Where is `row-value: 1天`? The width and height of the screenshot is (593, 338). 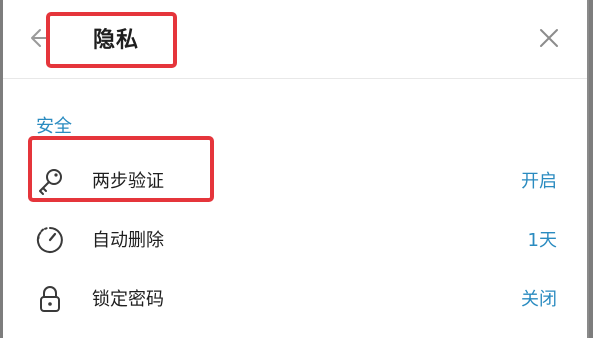
row-value: 1天 is located at coordinates (542, 240).